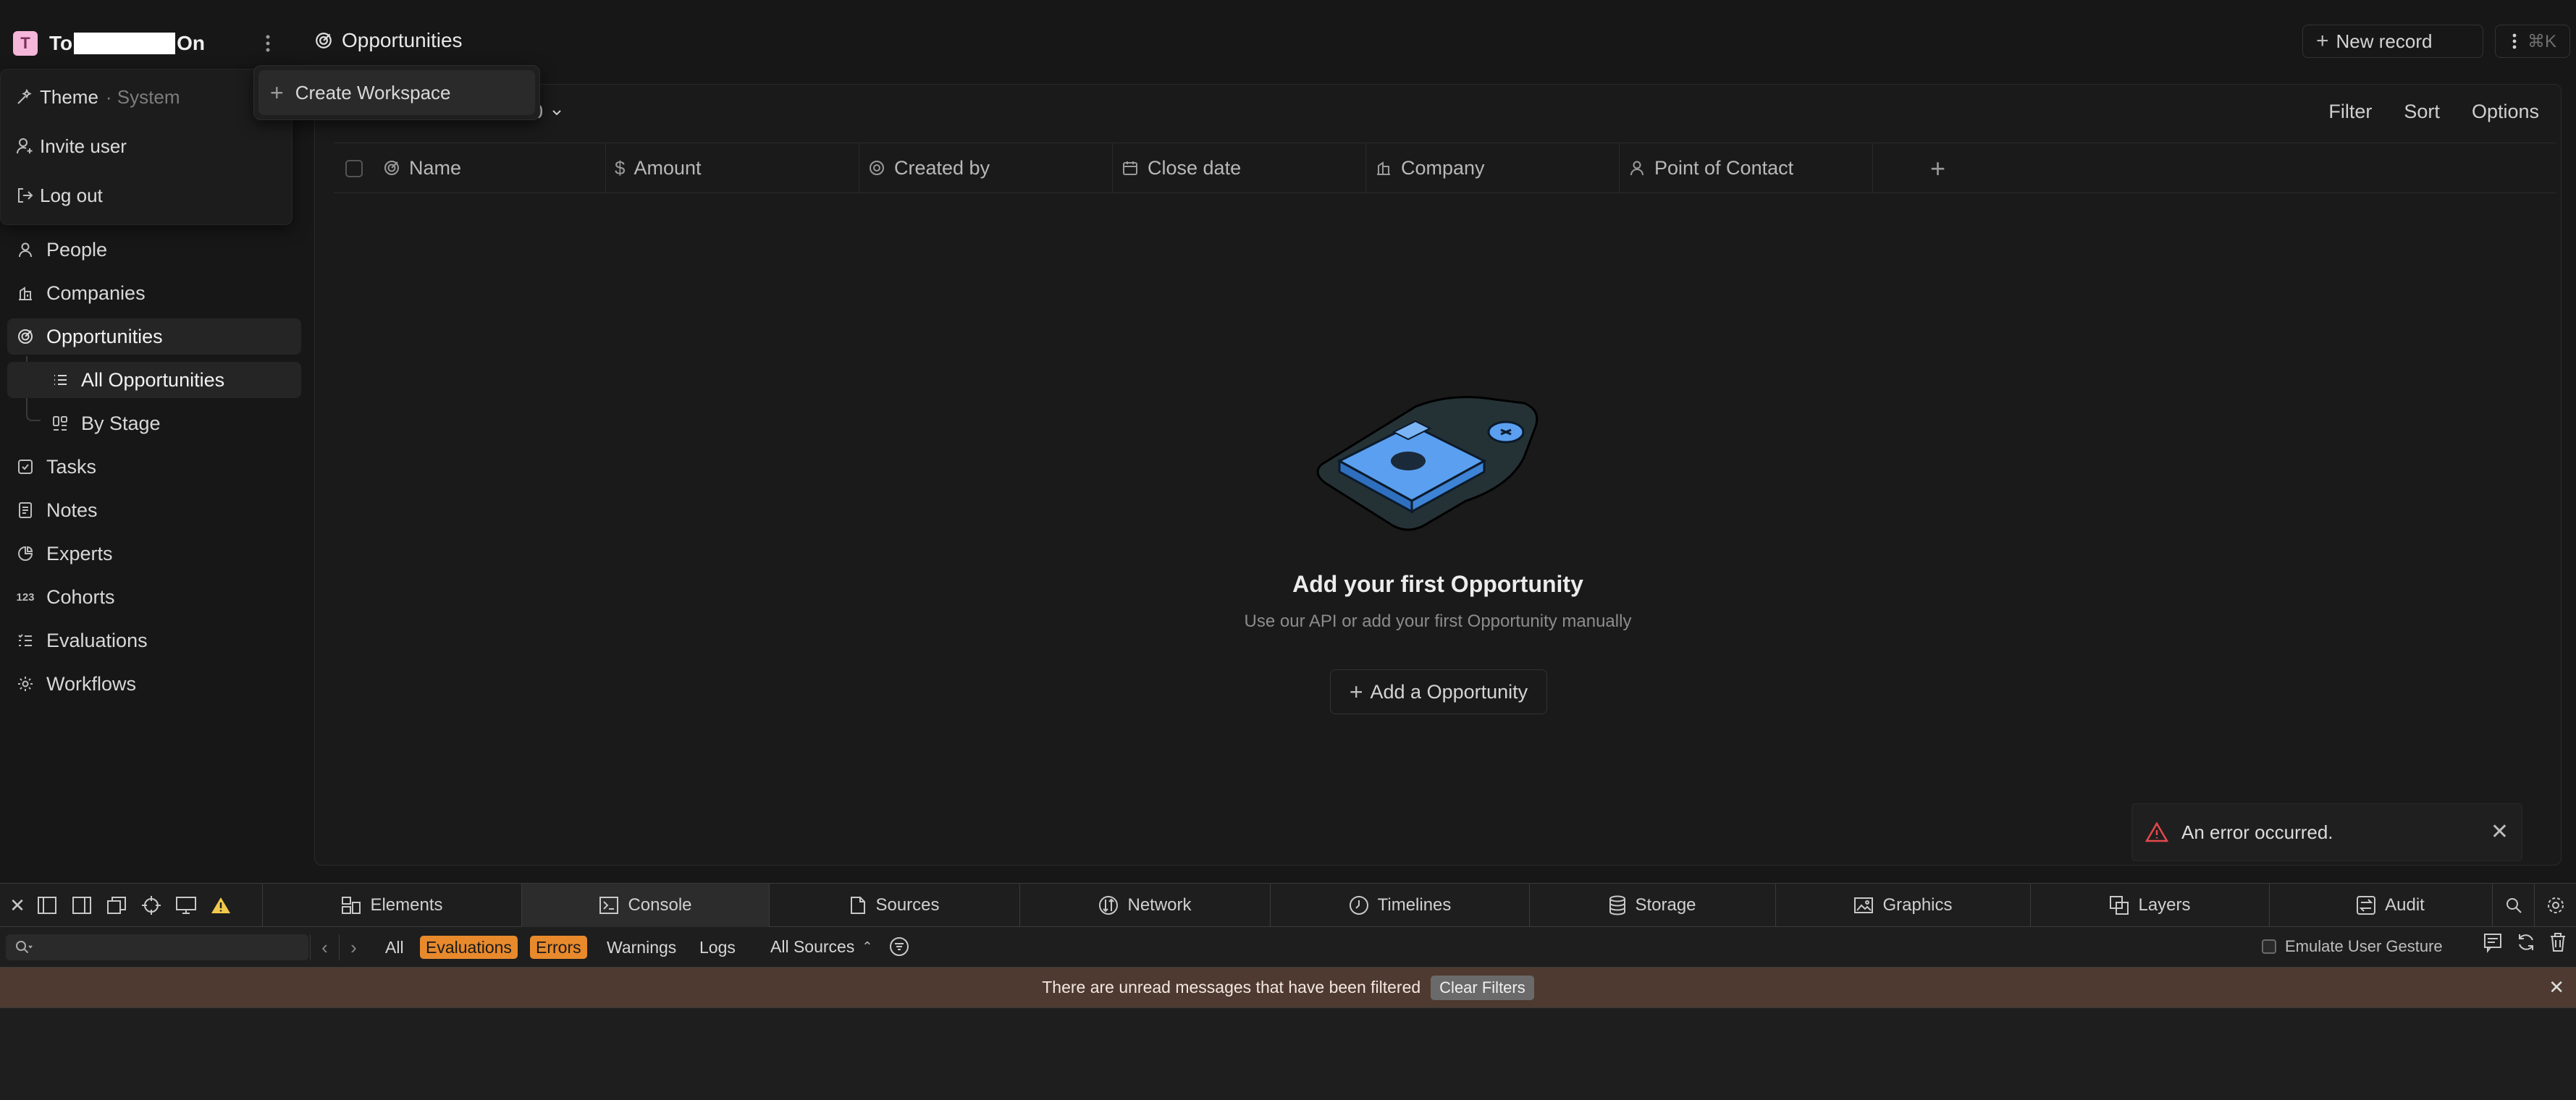  What do you see at coordinates (154, 250) in the screenshot?
I see `sidebar-item-people: People` at bounding box center [154, 250].